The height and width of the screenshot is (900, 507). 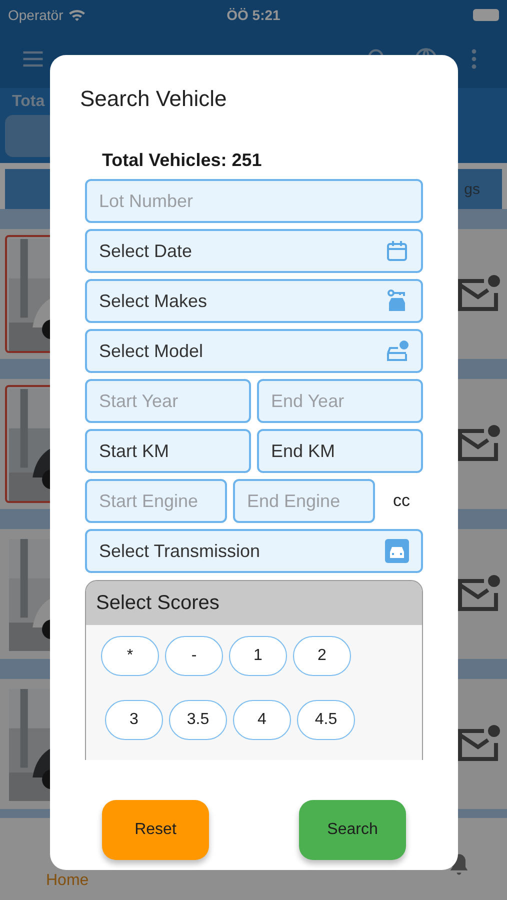 I want to click on score-chip: 4, so click(x=262, y=720).